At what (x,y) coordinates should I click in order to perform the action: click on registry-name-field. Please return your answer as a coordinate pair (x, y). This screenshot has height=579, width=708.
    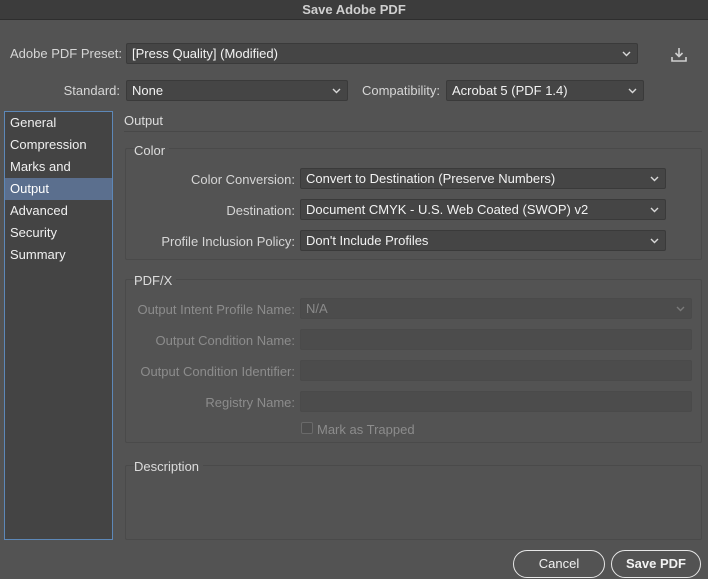
    Looking at the image, I should click on (496, 401).